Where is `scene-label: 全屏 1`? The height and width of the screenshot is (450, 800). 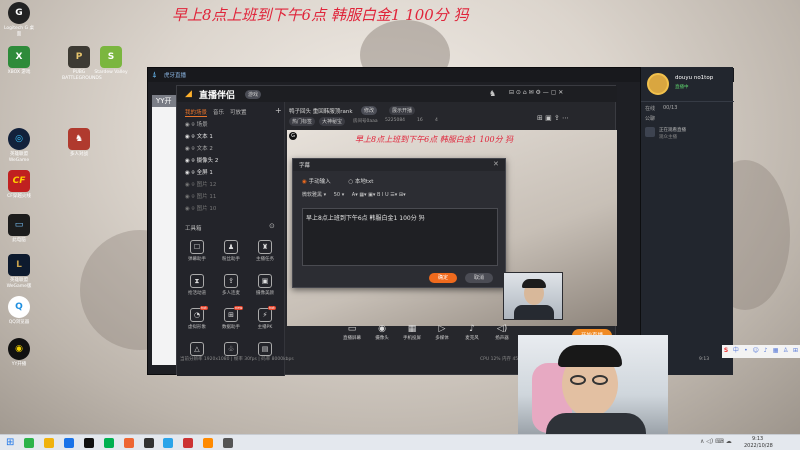
scene-label: 全屏 1 is located at coordinates (204, 173).